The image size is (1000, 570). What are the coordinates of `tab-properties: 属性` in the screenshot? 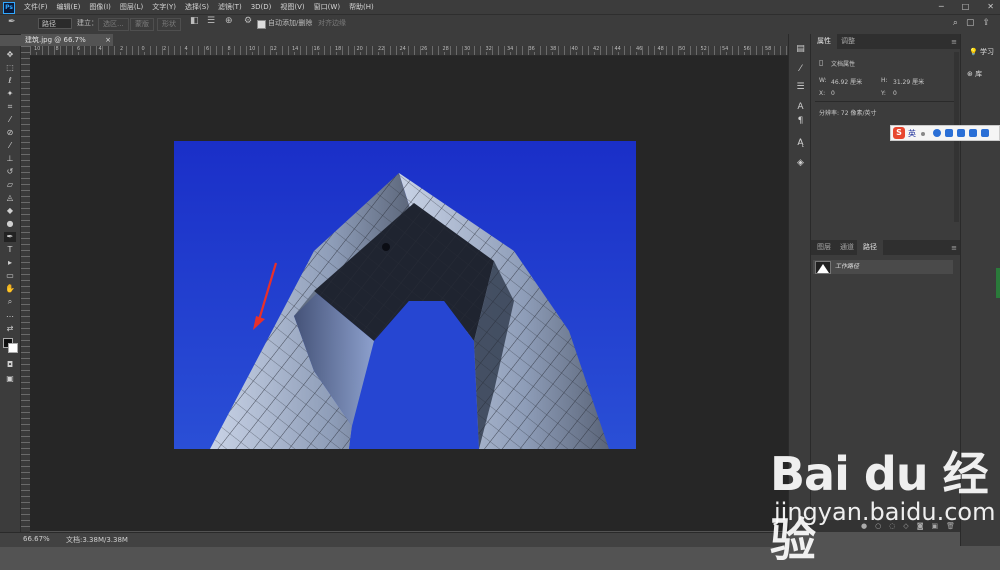 It's located at (824, 41).